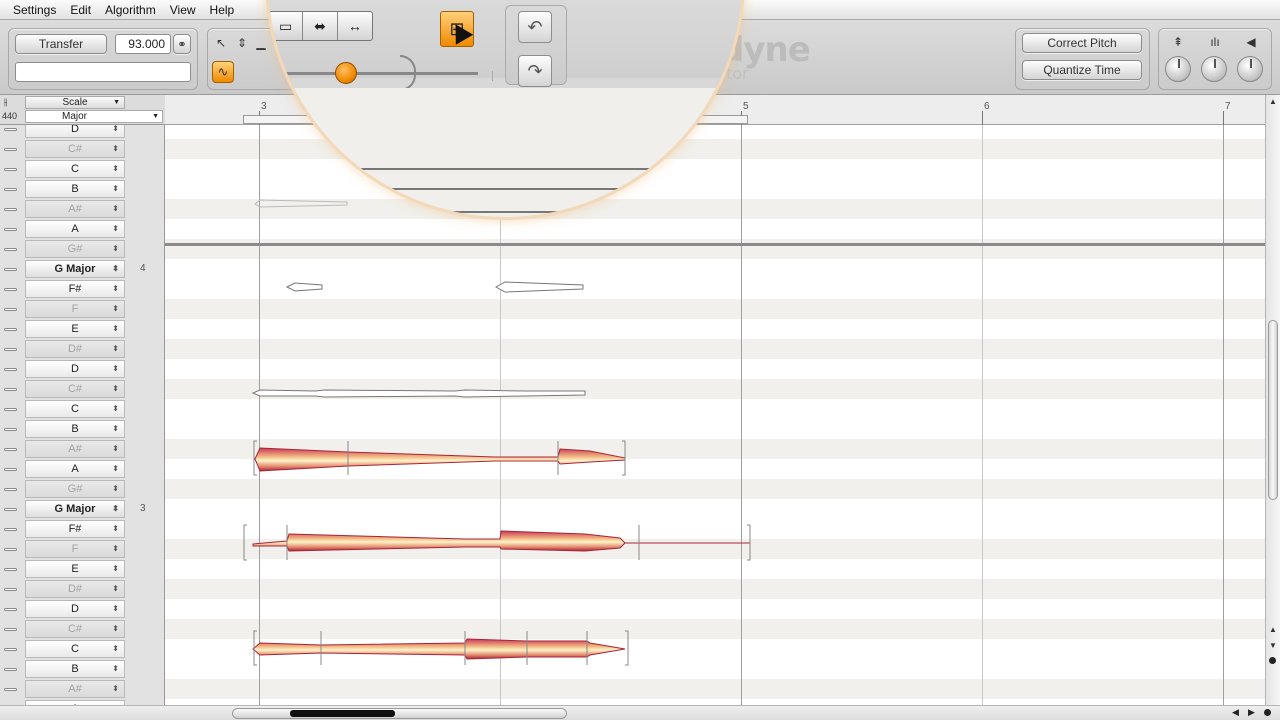  What do you see at coordinates (75, 569) in the screenshot?
I see `scale-note-cell: E ⬍` at bounding box center [75, 569].